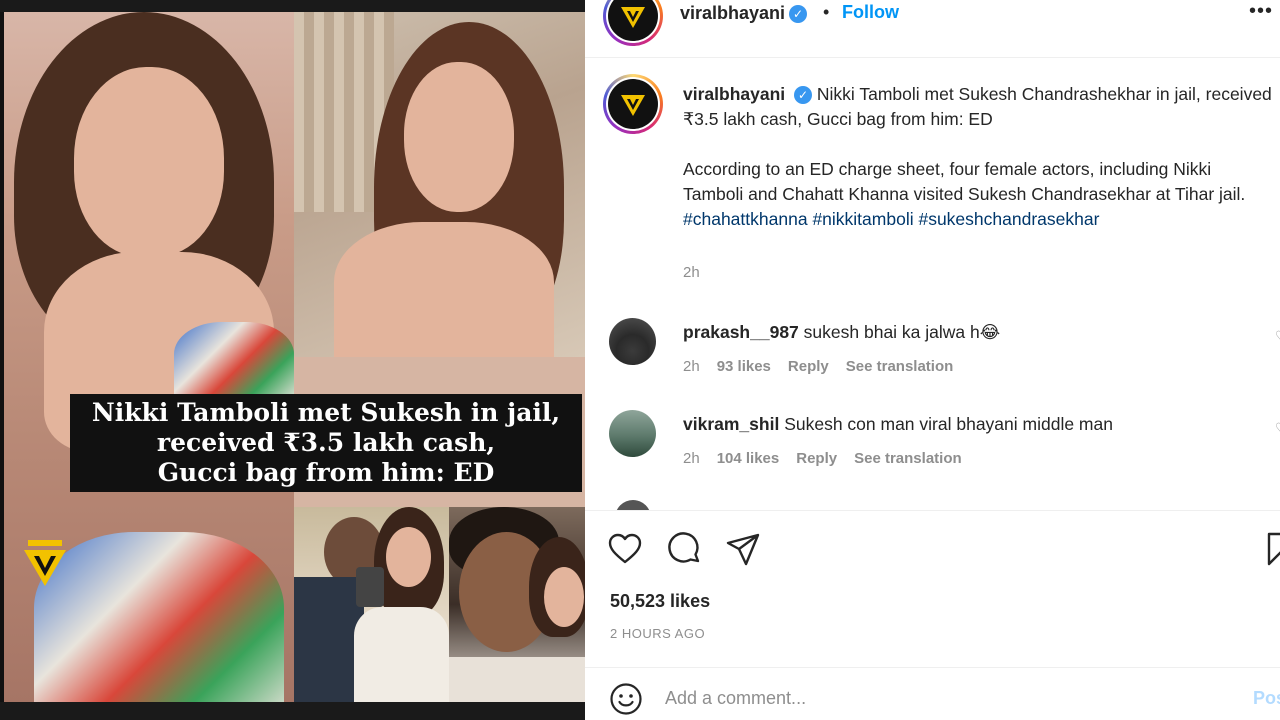 Image resolution: width=1280 pixels, height=720 pixels. I want to click on headline-line-1: Nikki Tamboli met Sukesh in jail,, so click(326, 412).